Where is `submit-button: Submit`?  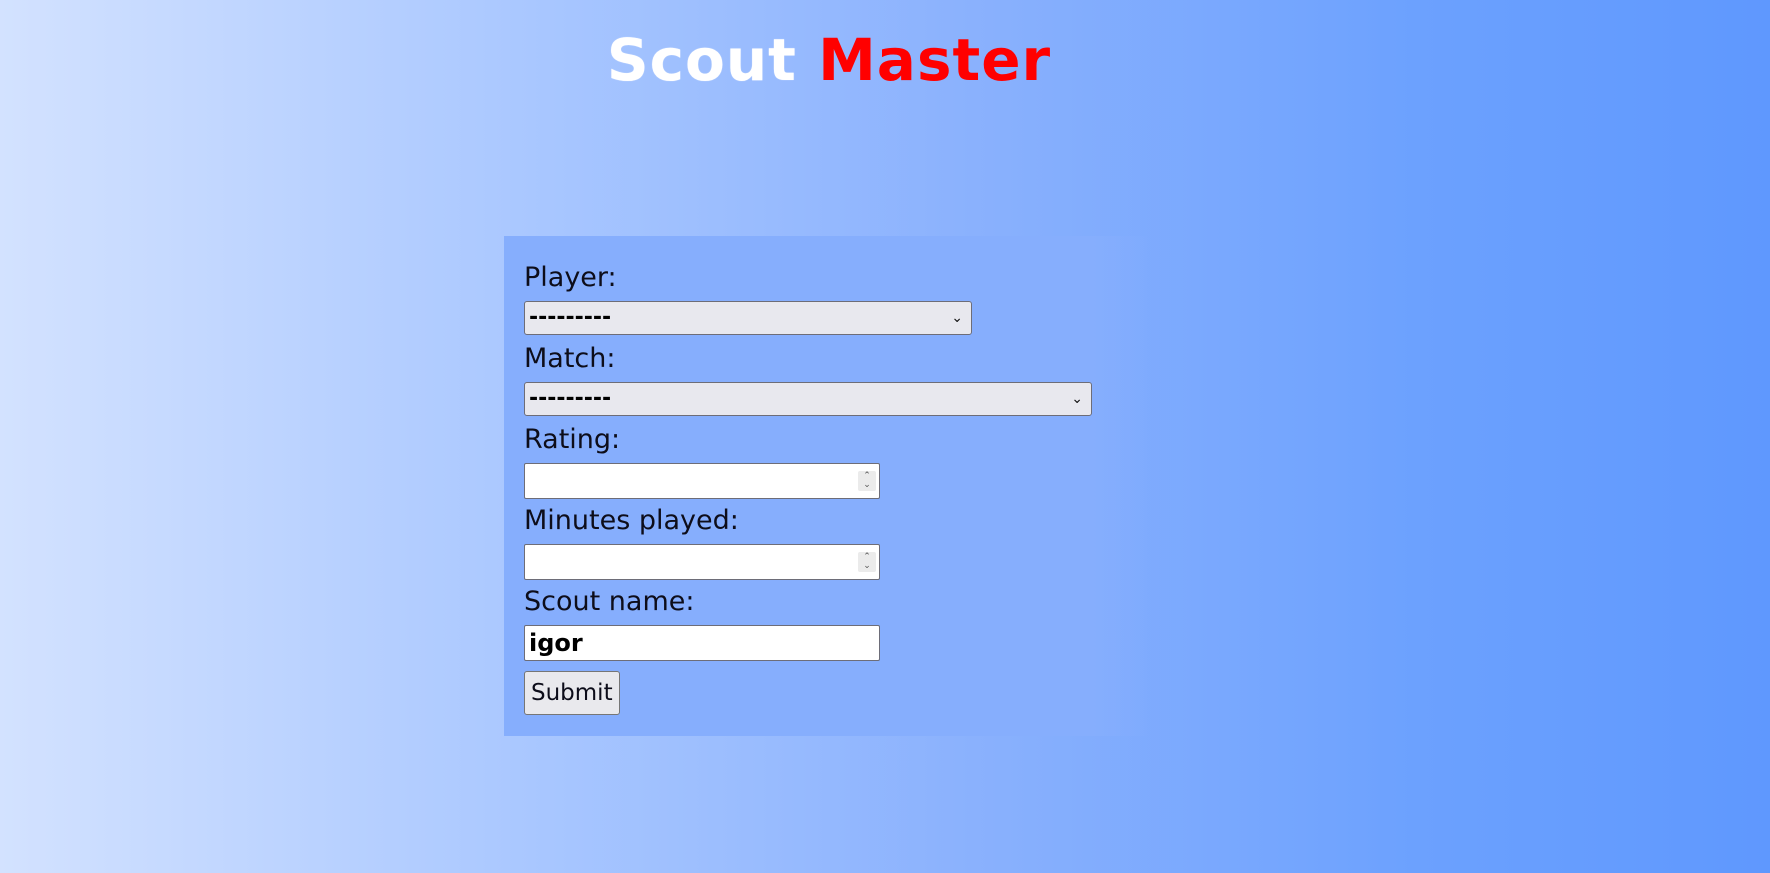
submit-button: Submit is located at coordinates (572, 693).